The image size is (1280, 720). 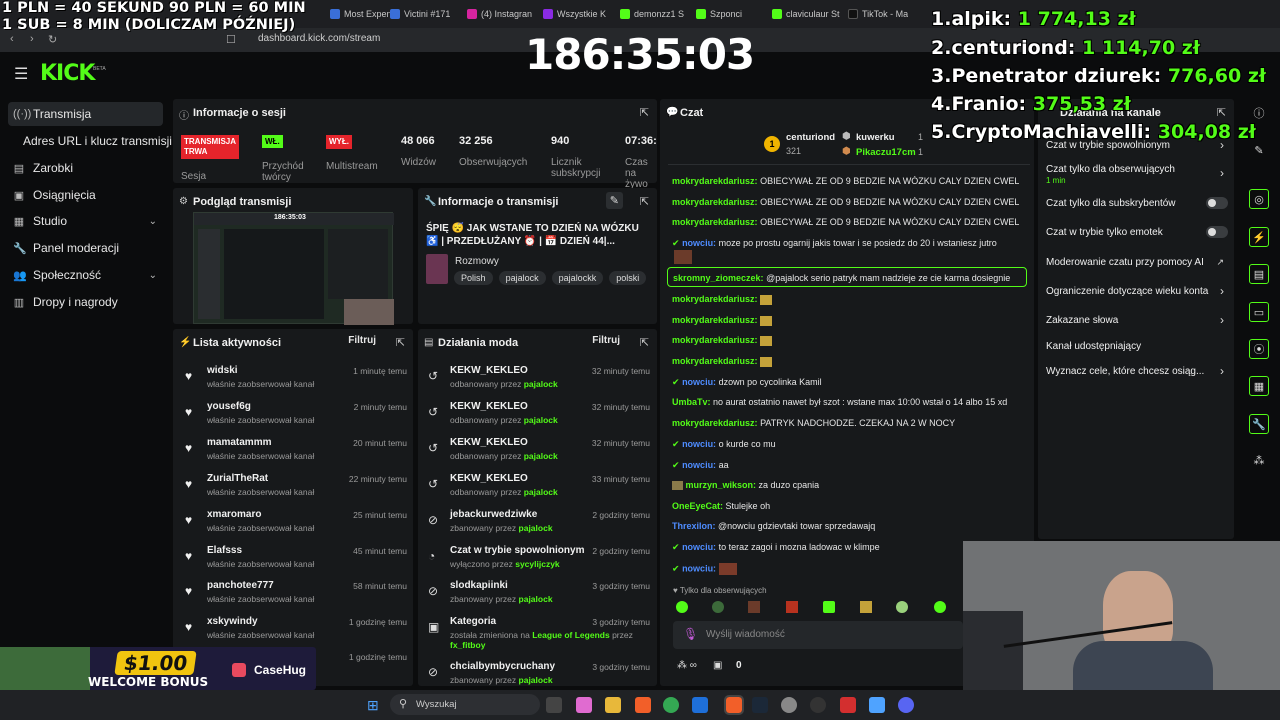 What do you see at coordinates (614, 200) in the screenshot?
I see `edit-icon: ✎` at bounding box center [614, 200].